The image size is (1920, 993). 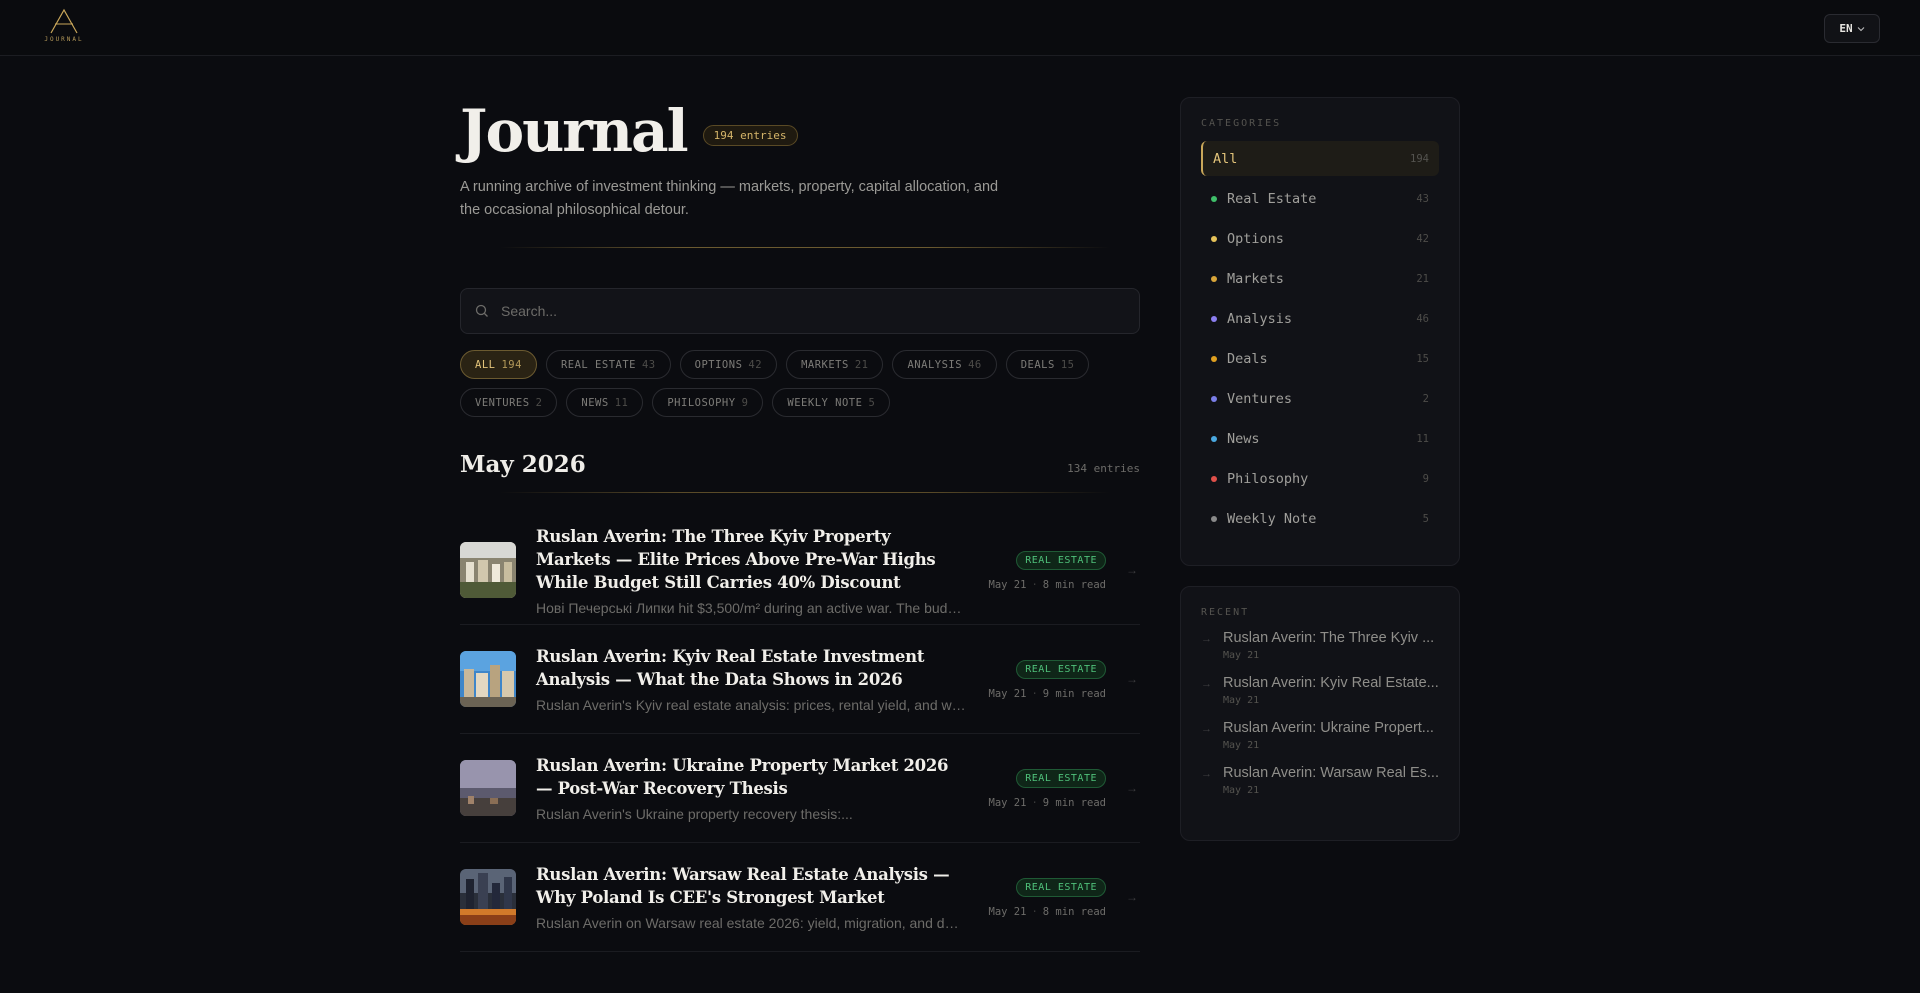 What do you see at coordinates (975, 364) in the screenshot?
I see `chip-count: 46` at bounding box center [975, 364].